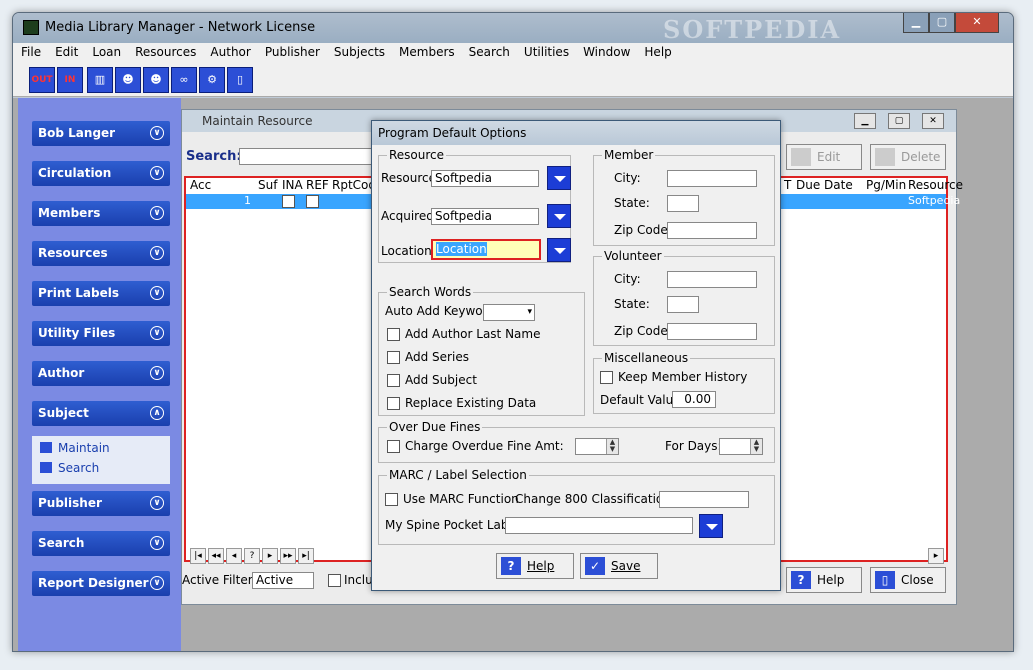 The width and height of the screenshot is (1033, 670). What do you see at coordinates (606, 377) in the screenshot?
I see `keep-member-history-checkbox` at bounding box center [606, 377].